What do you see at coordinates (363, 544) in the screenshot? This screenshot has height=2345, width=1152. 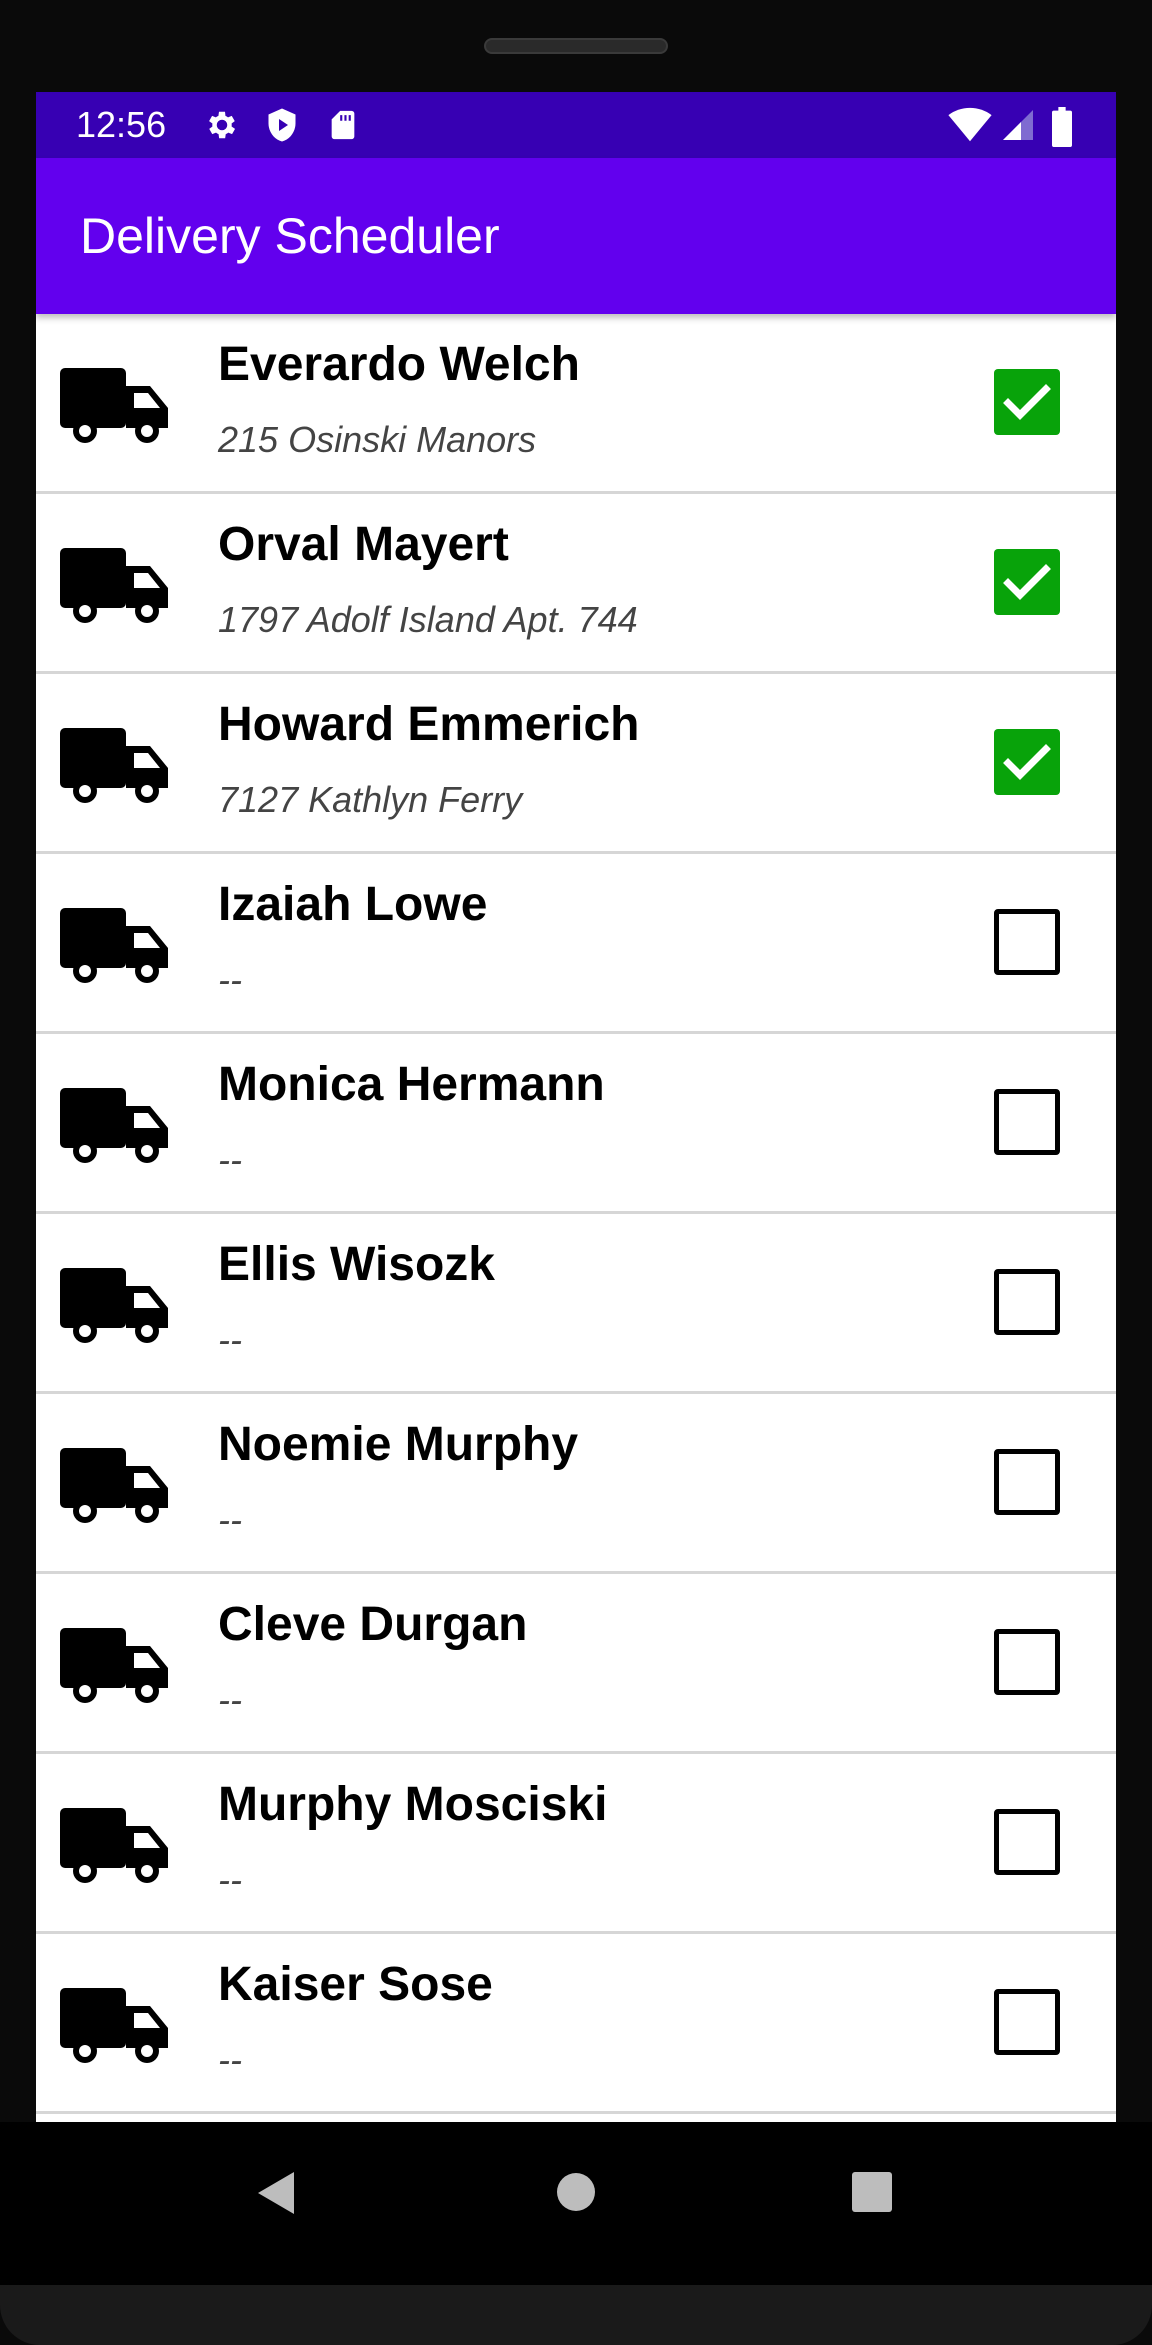 I see `customer-name: Orval Mayert` at bounding box center [363, 544].